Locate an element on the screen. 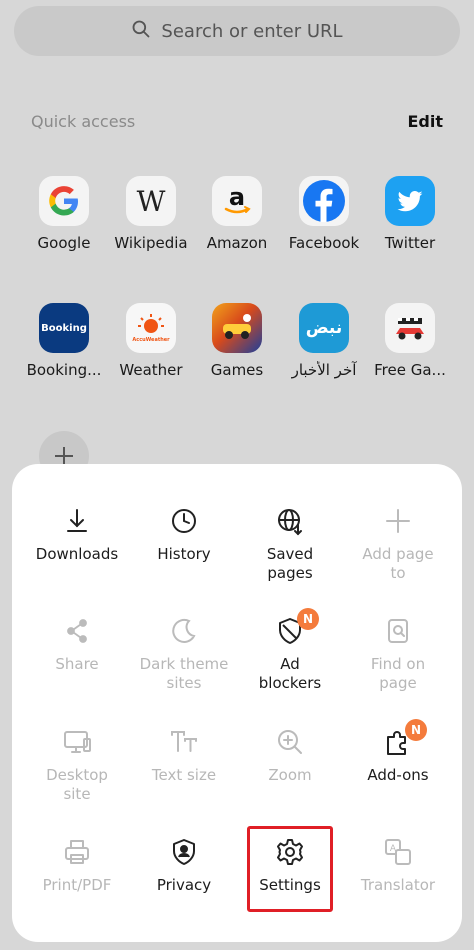  menu-label: Find on page is located at coordinates (398, 673).